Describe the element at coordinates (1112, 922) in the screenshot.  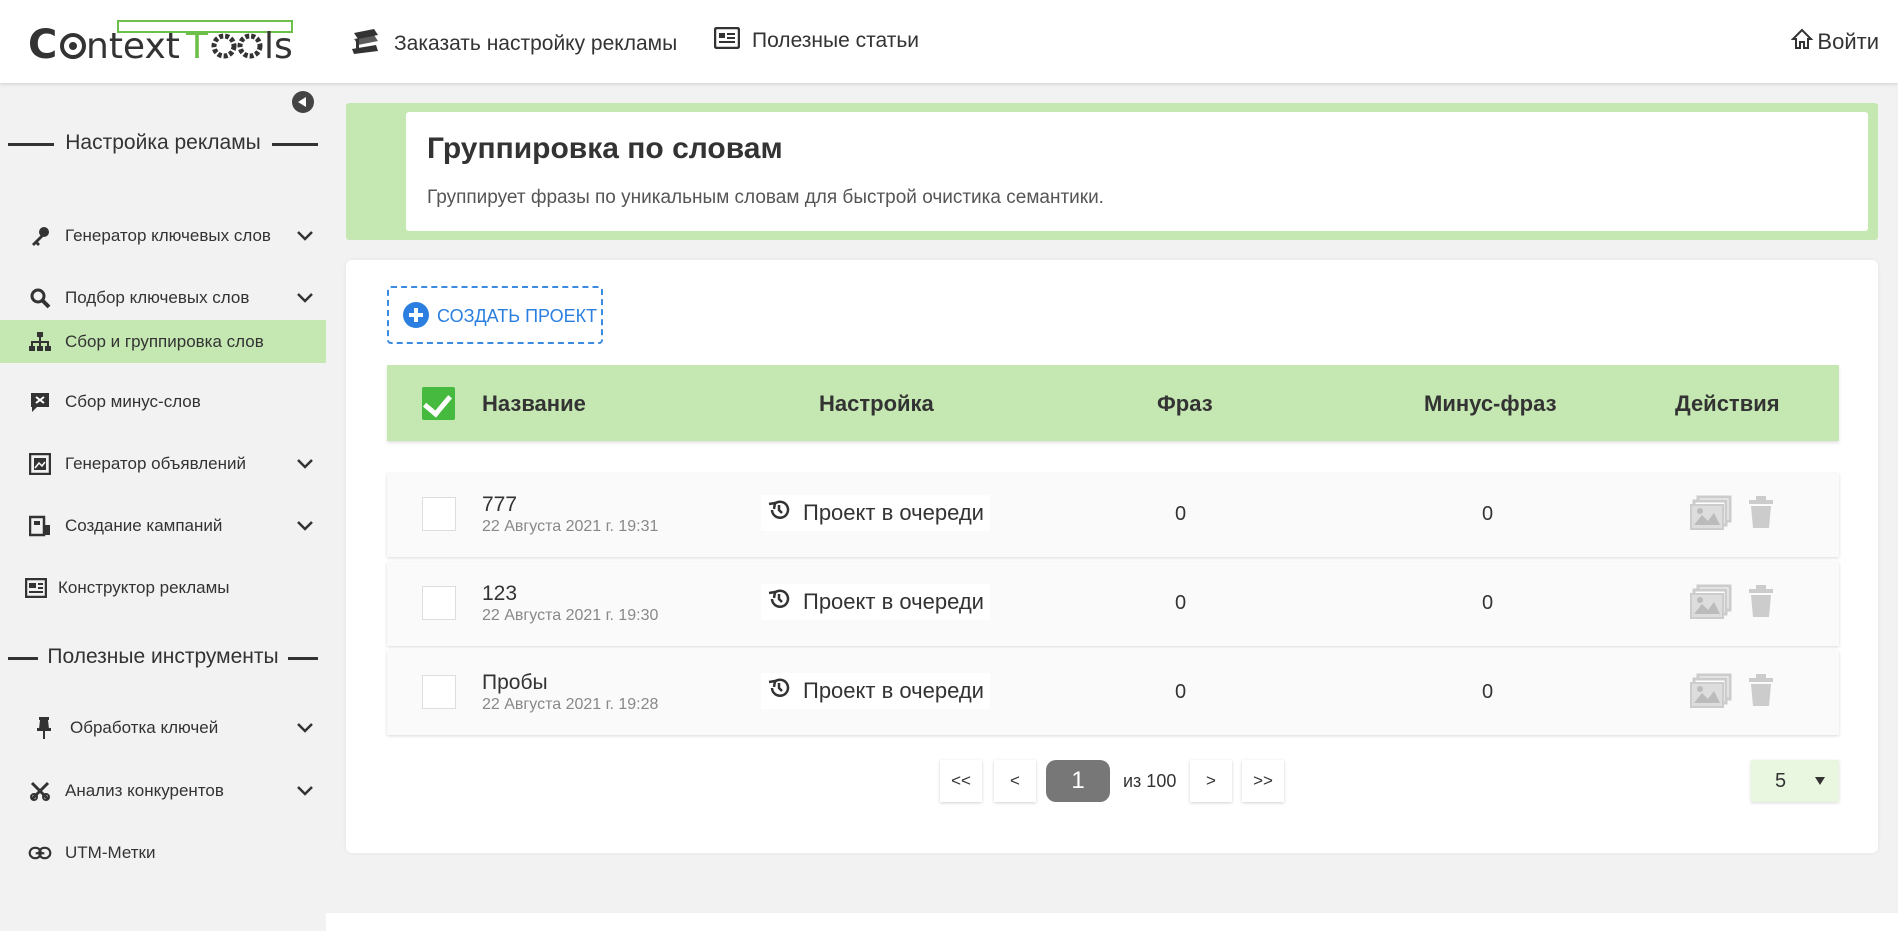
I see `footer-strip` at that location.